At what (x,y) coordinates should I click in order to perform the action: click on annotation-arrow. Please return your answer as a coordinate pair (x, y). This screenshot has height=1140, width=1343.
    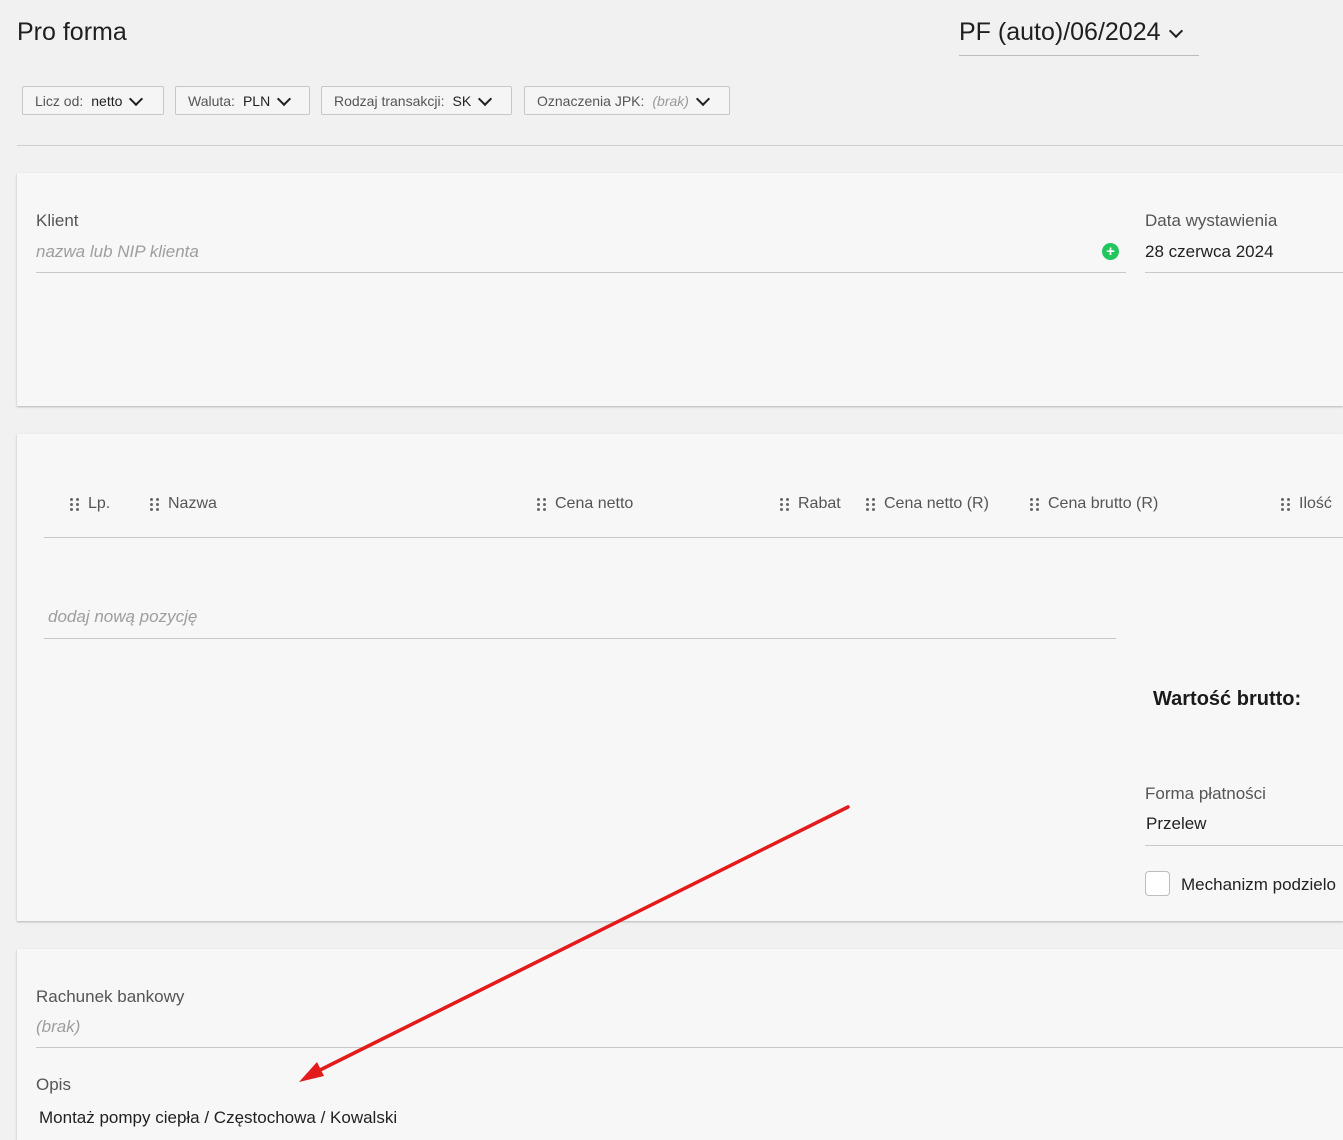
    Looking at the image, I should click on (574, 943).